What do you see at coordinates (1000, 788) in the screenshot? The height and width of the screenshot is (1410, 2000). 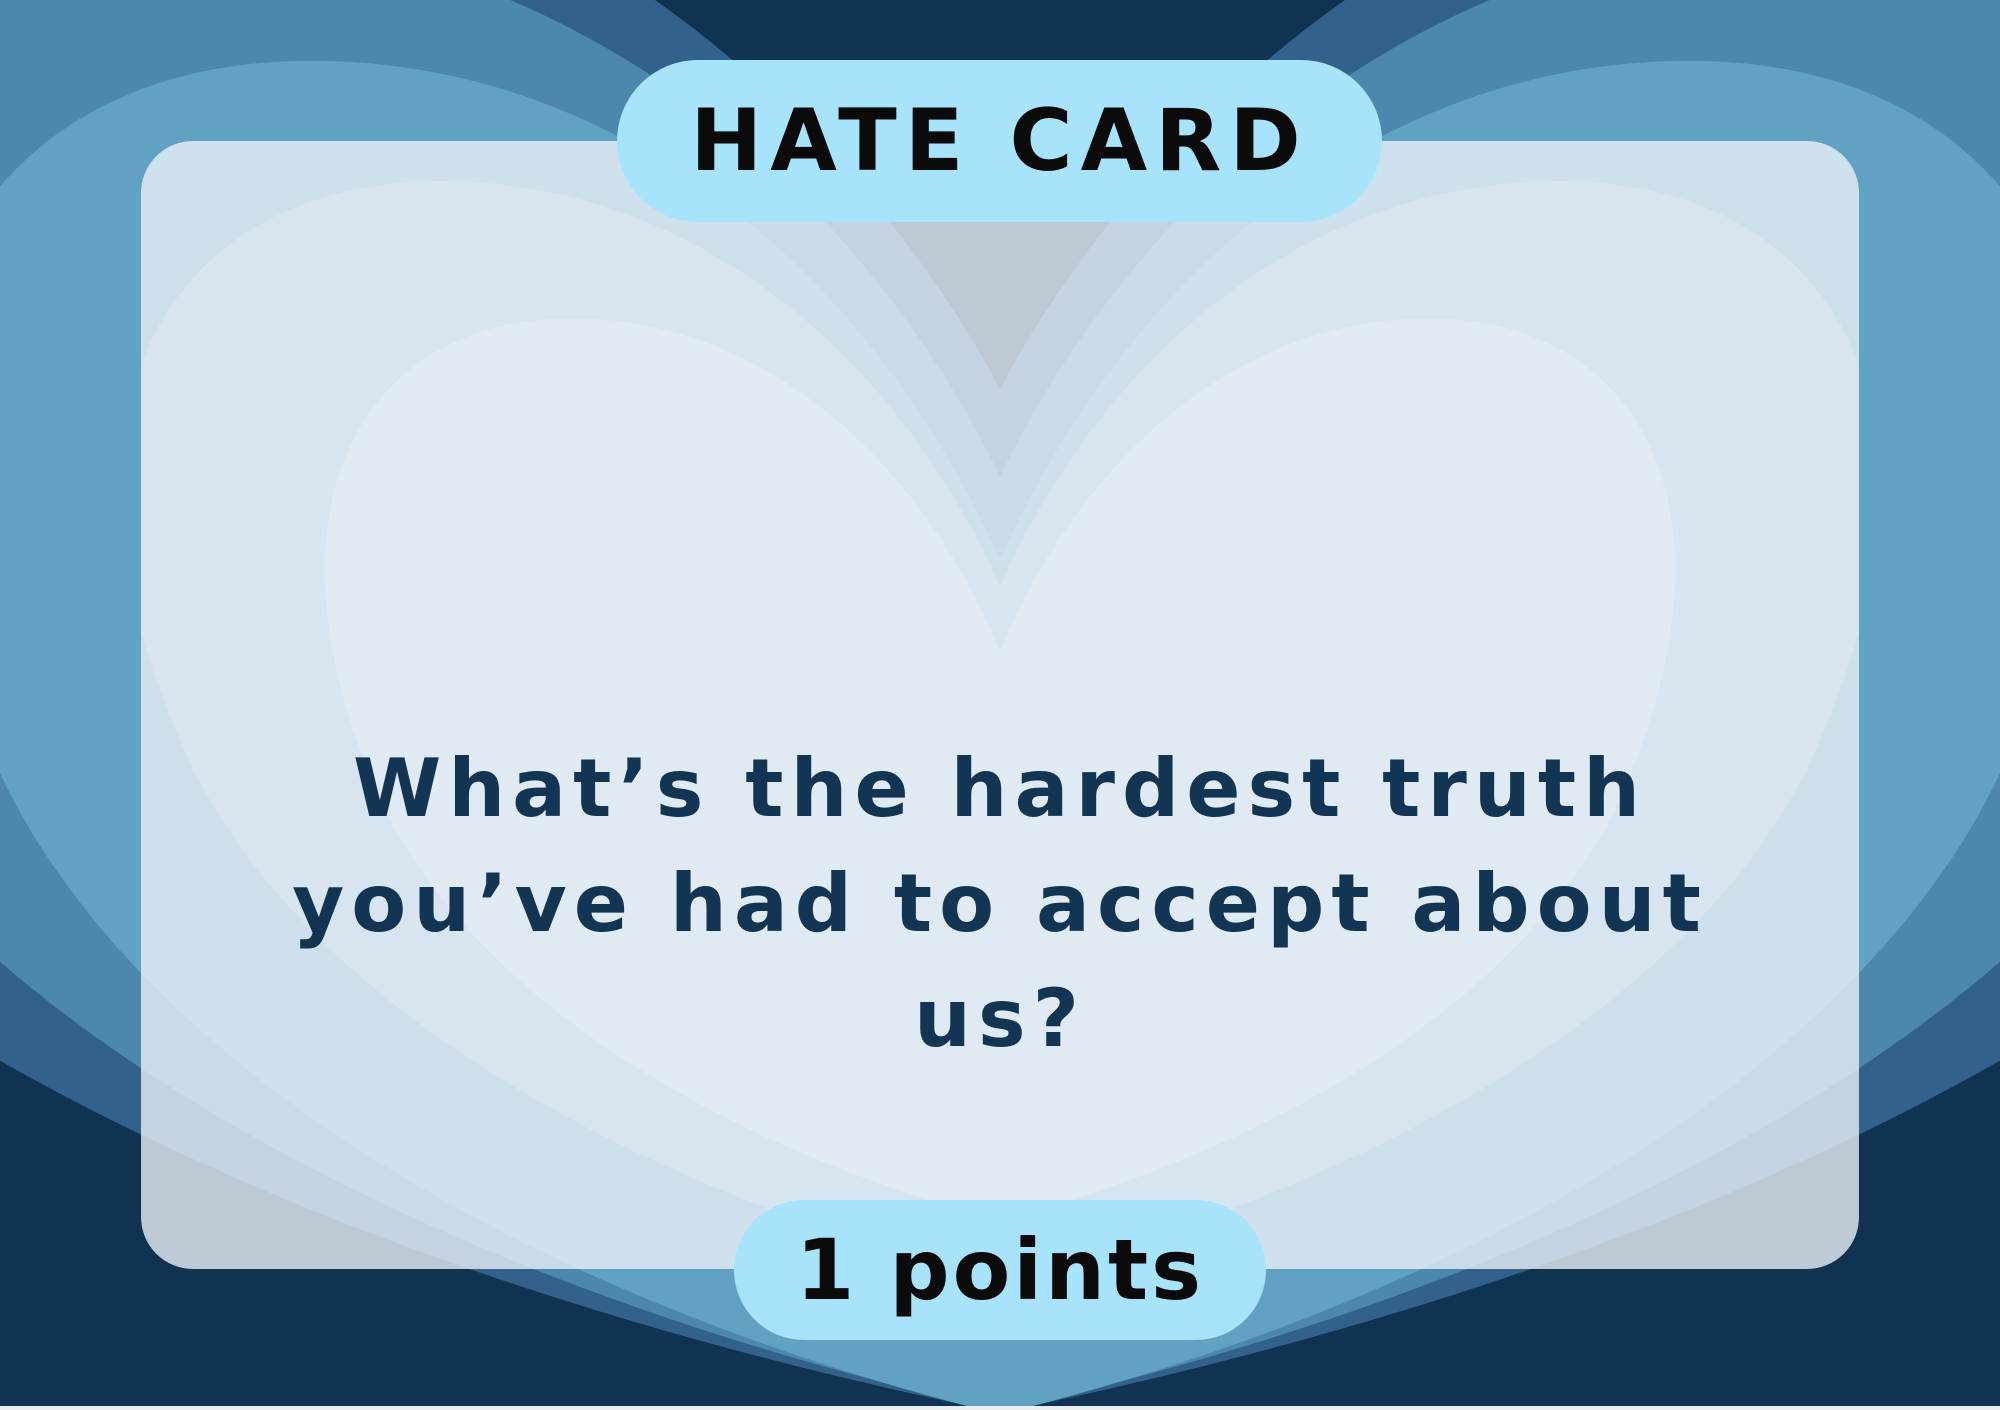 I see `question-line-1: What’s the hardest truth` at bounding box center [1000, 788].